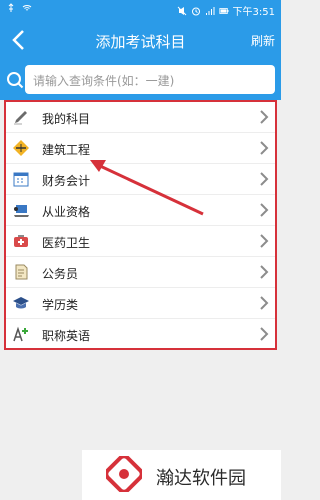  What do you see at coordinates (21, 211) in the screenshot?
I see `laptop-person-icon` at bounding box center [21, 211].